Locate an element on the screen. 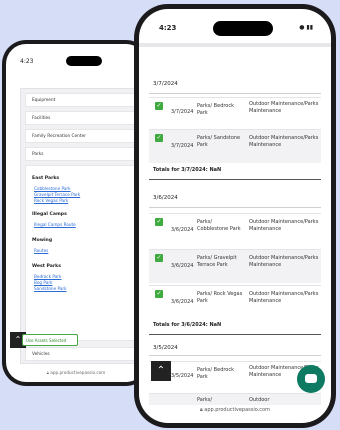  scroll-up-button: ⌃ is located at coordinates (161, 371).